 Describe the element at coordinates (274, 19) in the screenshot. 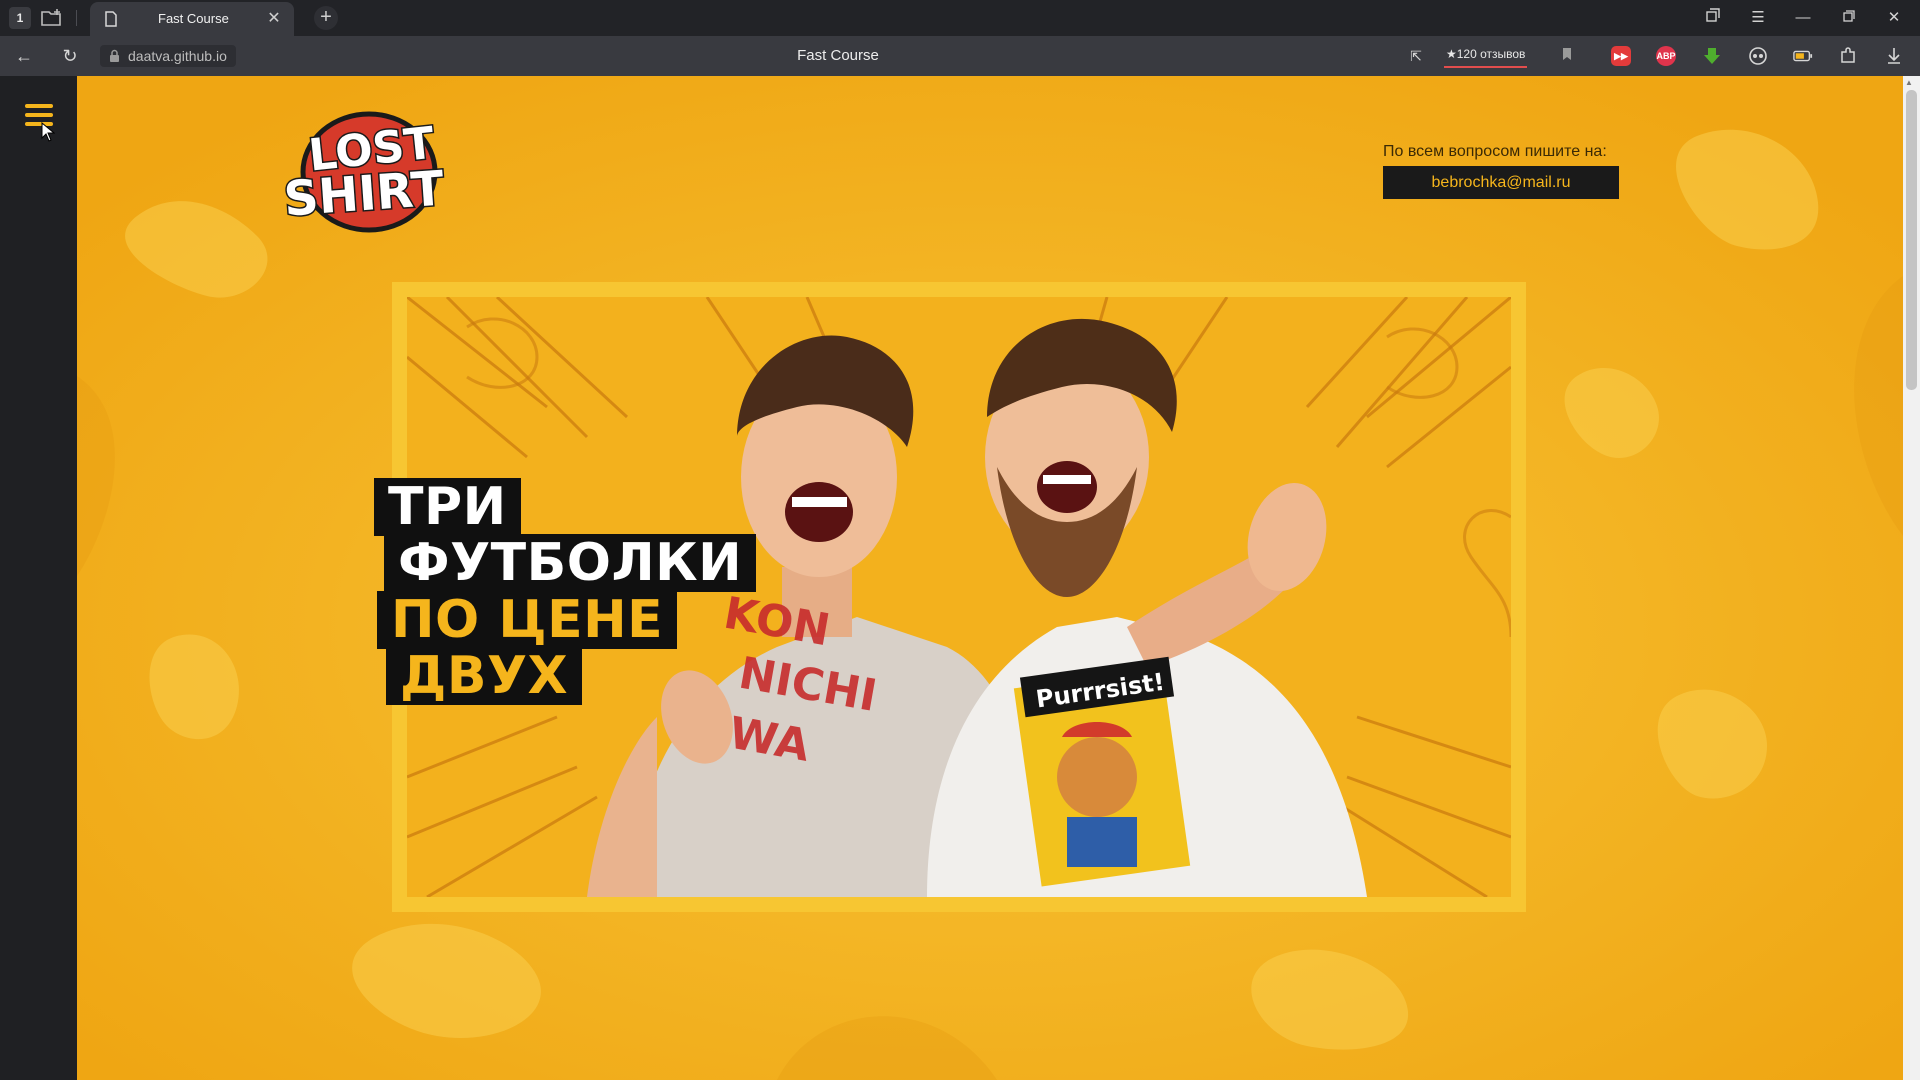

I see `close-tab-icon: ✕` at that location.